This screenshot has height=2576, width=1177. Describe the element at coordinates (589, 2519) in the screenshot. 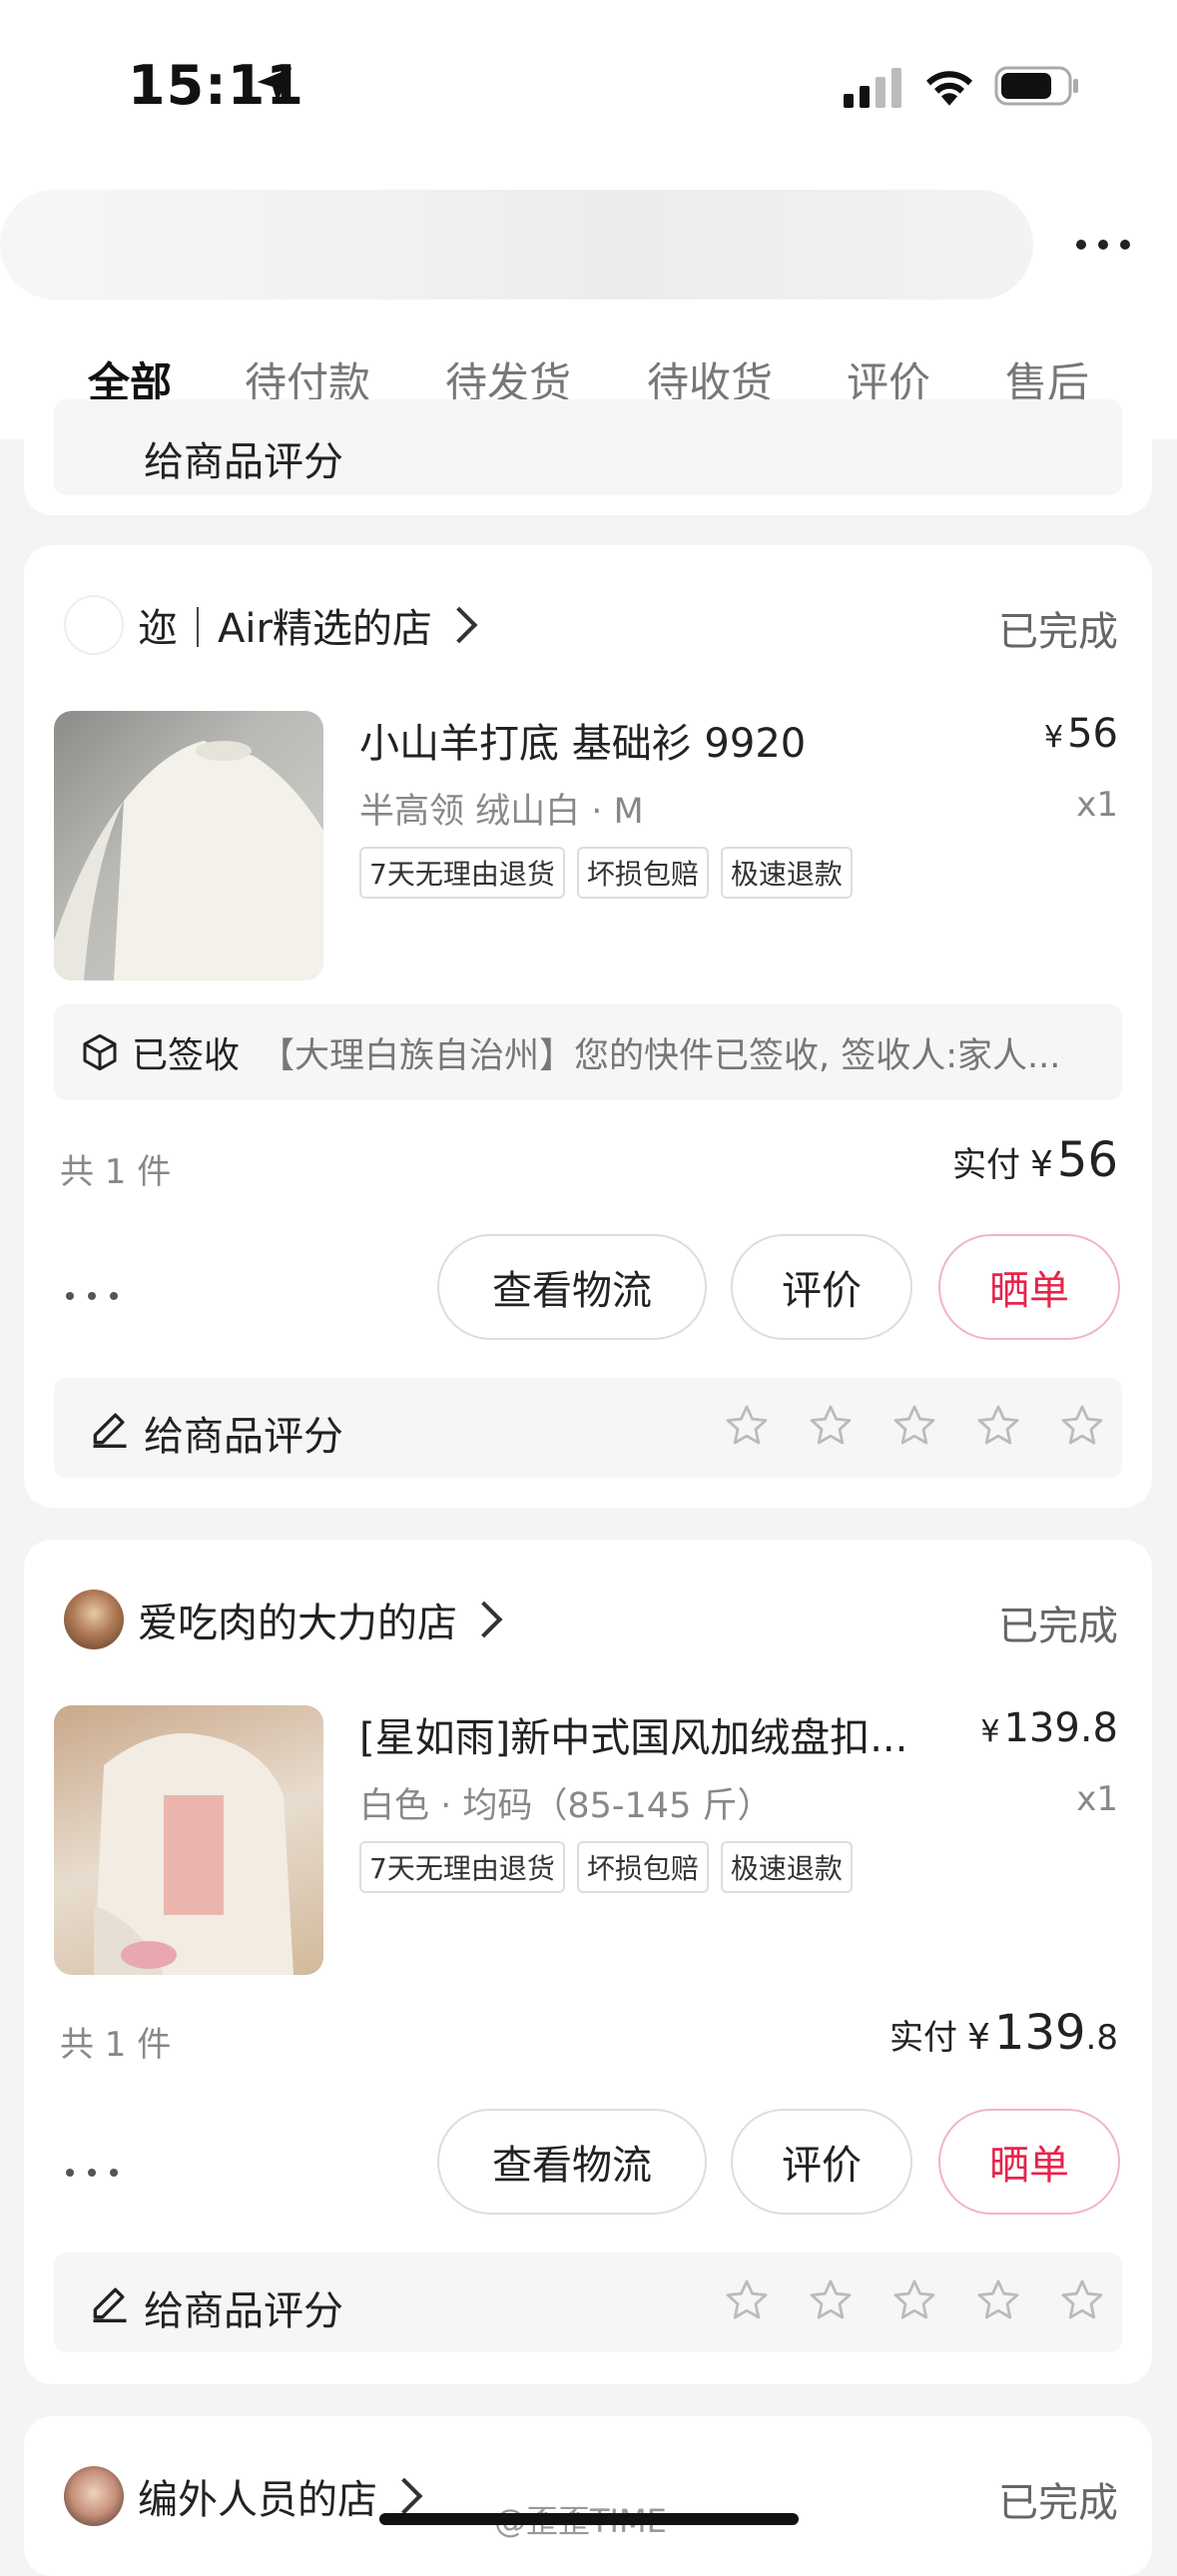

I see `home-indicator` at that location.